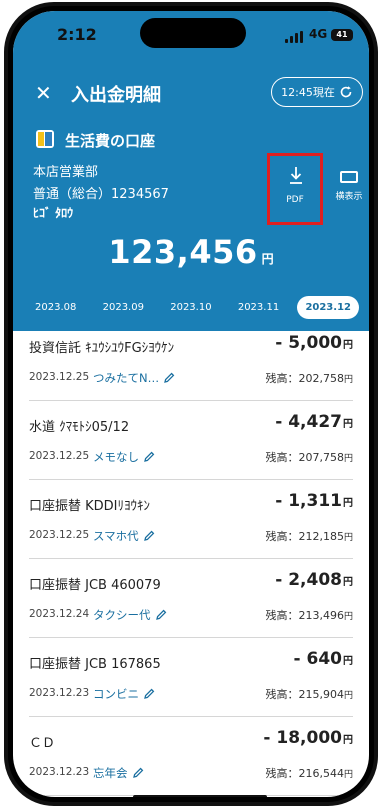 This screenshot has height=810, width=384. What do you see at coordinates (304, 536) in the screenshot?
I see `balance-value: 残高：212,185` at bounding box center [304, 536].